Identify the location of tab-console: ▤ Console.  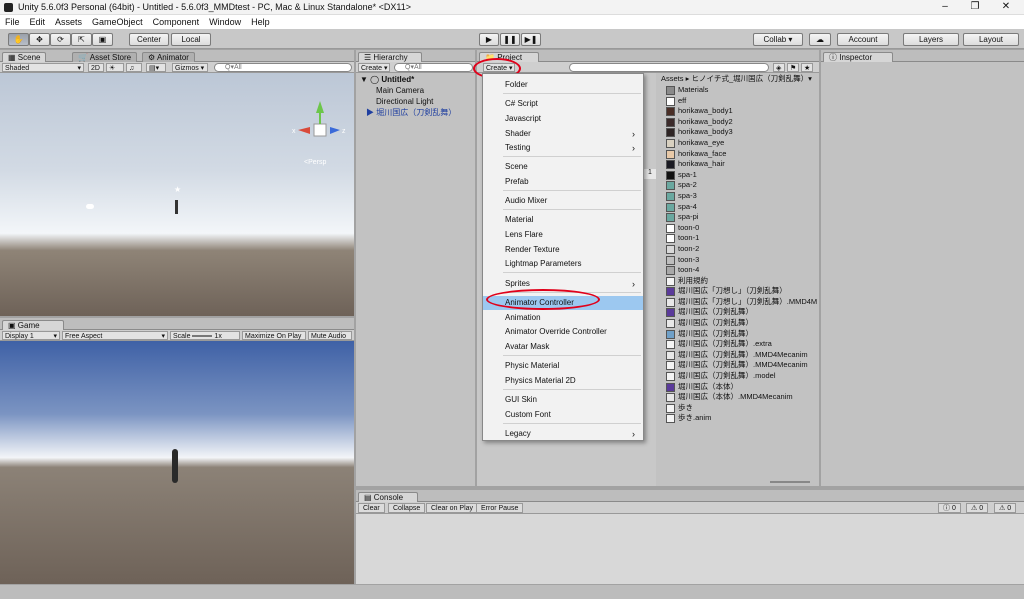
(388, 497).